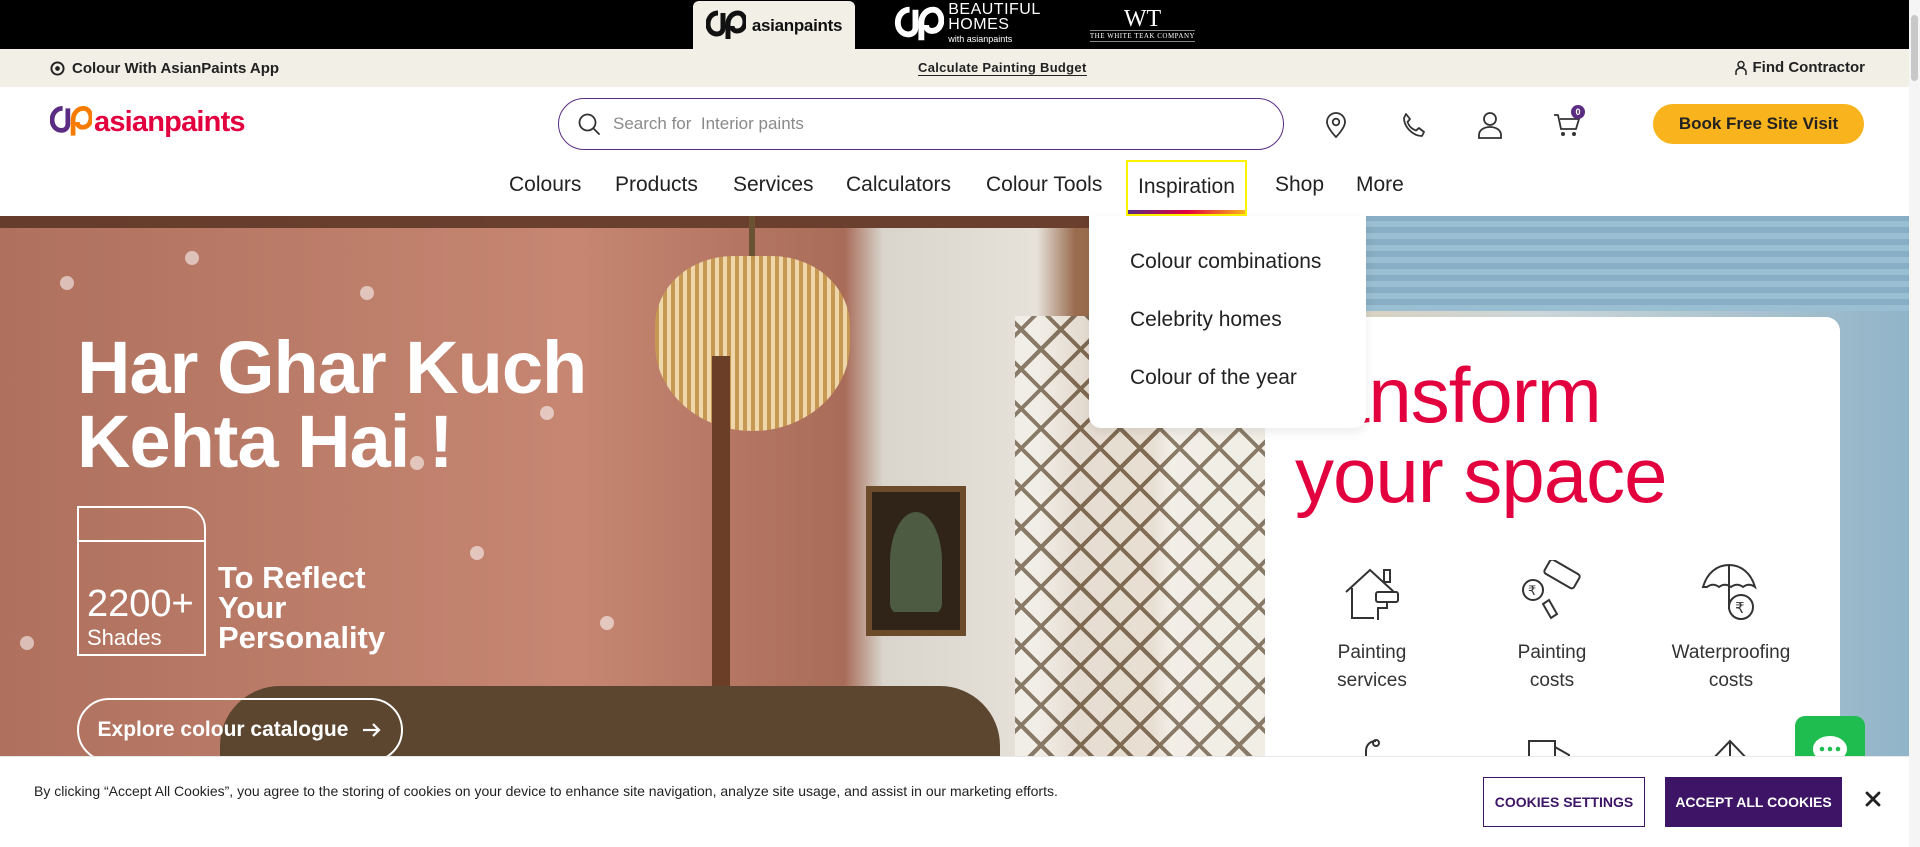 This screenshot has width=1920, height=847. What do you see at coordinates (1730, 747) in the screenshot?
I see `shield-house-icon` at bounding box center [1730, 747].